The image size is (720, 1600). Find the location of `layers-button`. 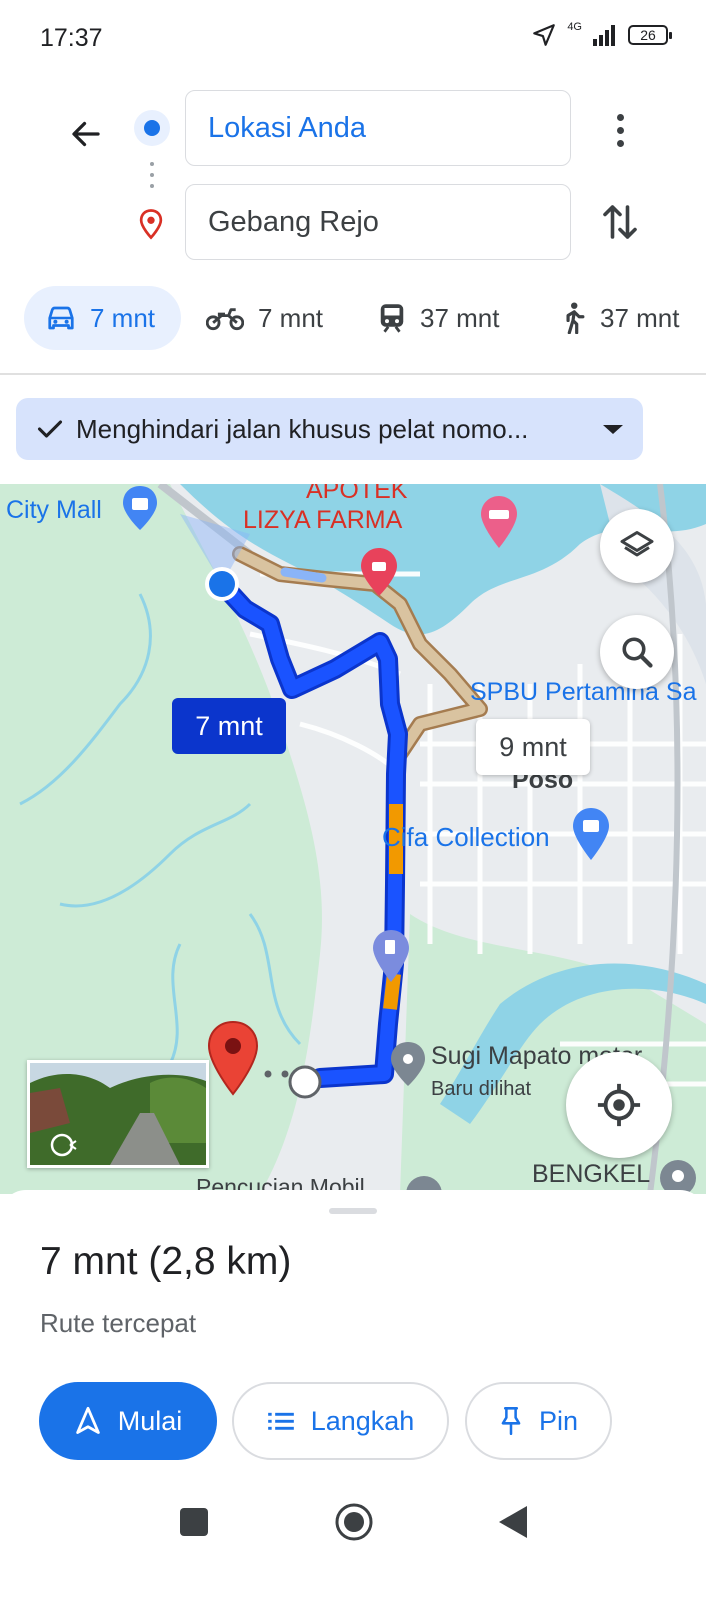

layers-button is located at coordinates (637, 546).